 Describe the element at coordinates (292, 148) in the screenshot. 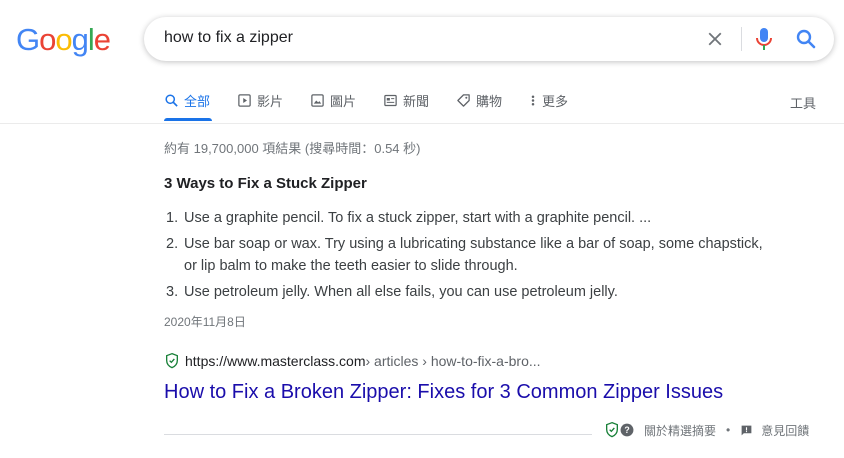

I see `result-stats: 約有 19,700,000 項結果 (搜尋時間：0.54 秒)` at that location.